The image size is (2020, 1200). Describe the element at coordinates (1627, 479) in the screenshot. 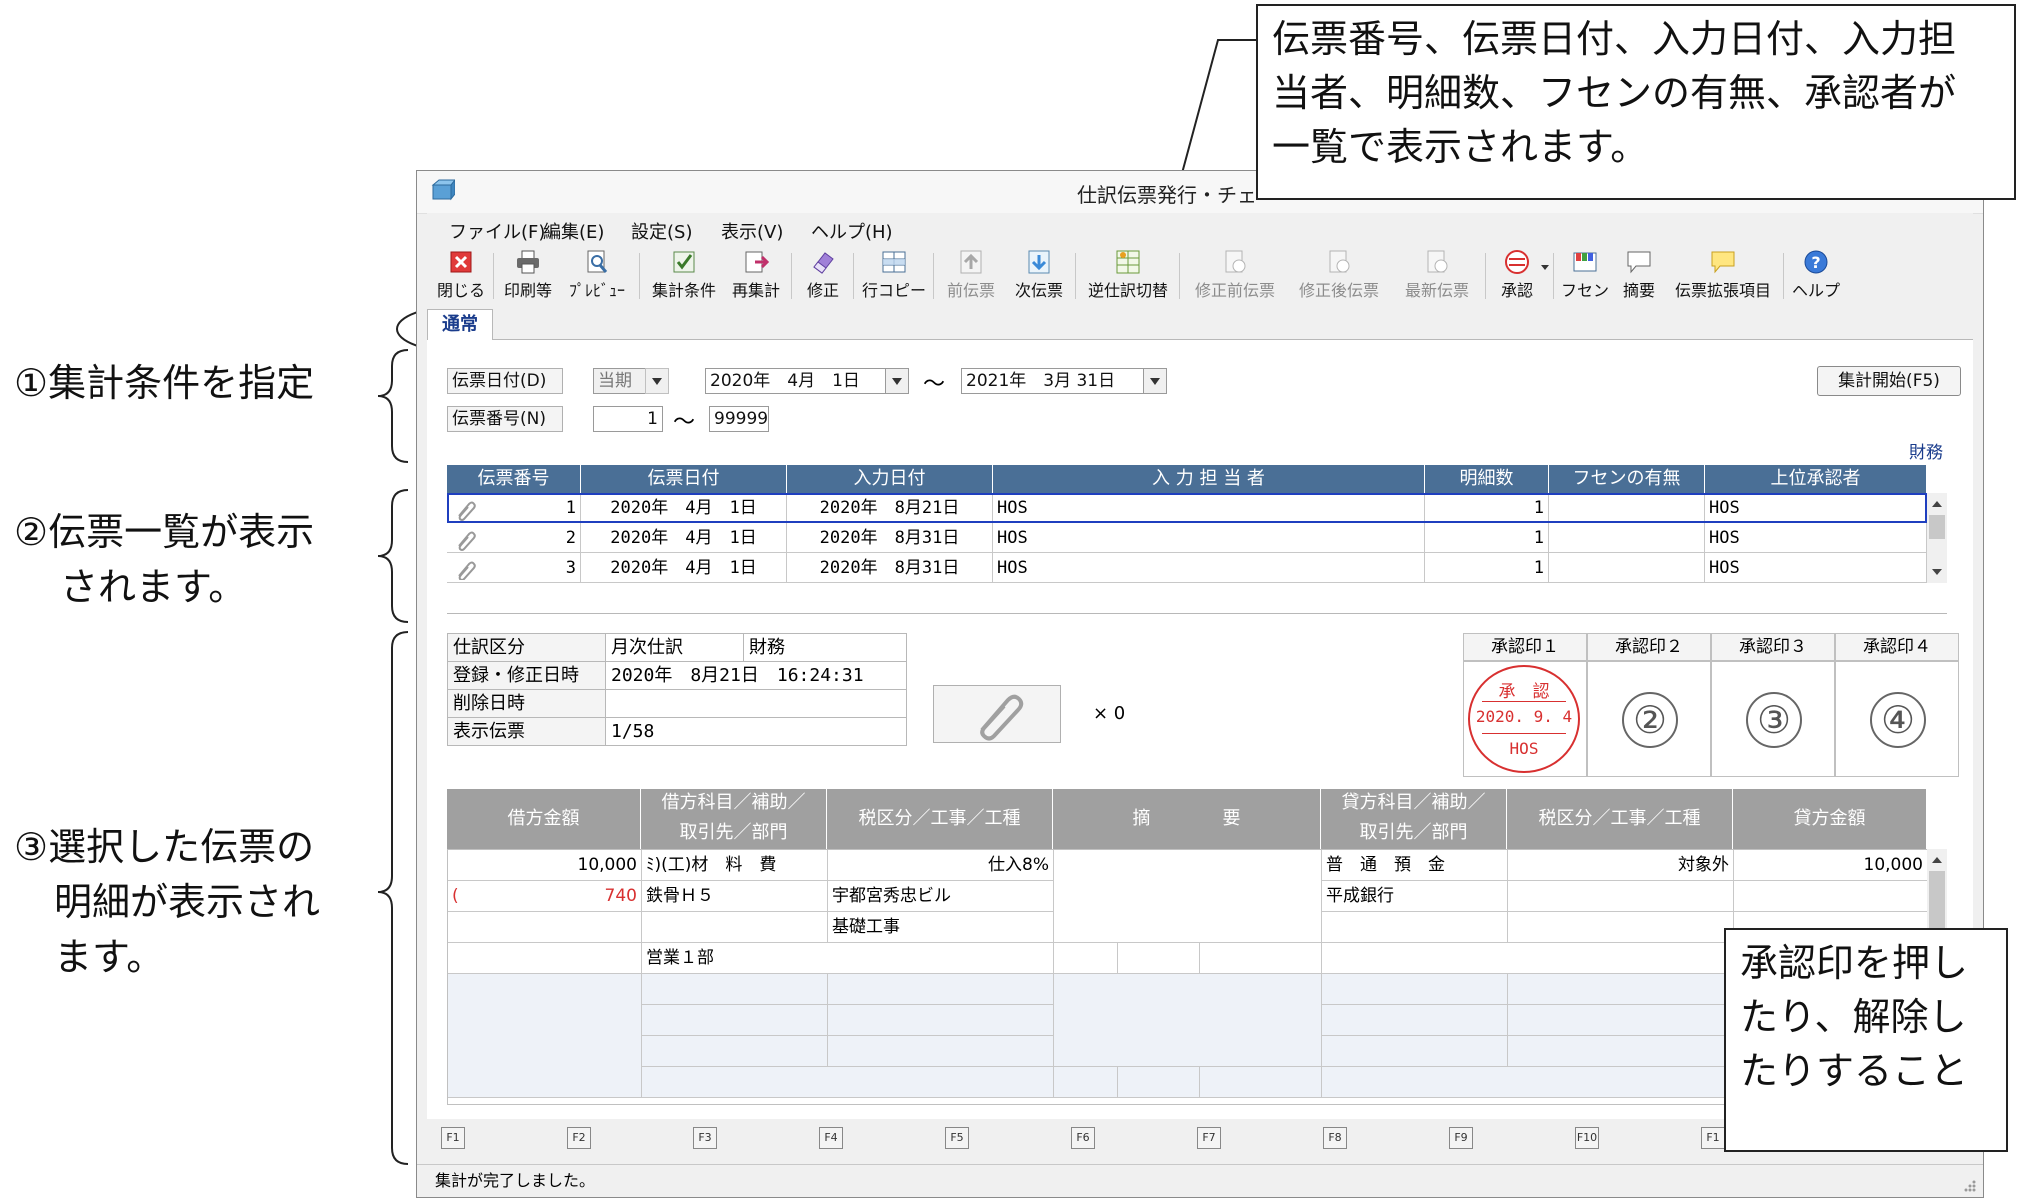

I see `col-sticky: フセンの有無` at that location.